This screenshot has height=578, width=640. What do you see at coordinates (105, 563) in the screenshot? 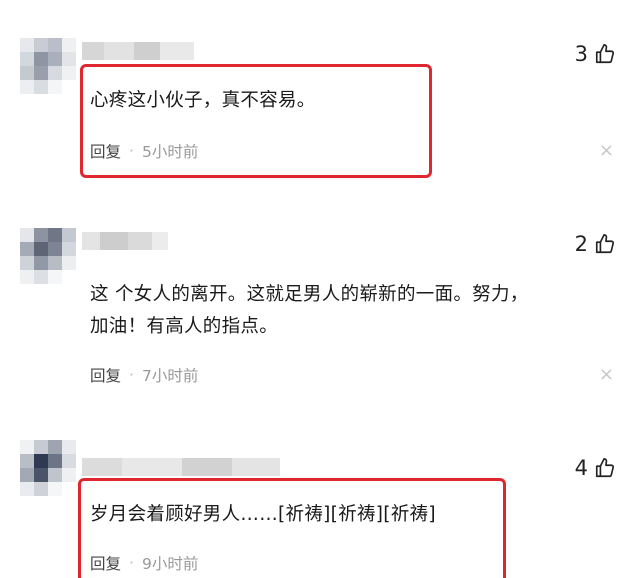
I see `reply-button: 回复` at bounding box center [105, 563].